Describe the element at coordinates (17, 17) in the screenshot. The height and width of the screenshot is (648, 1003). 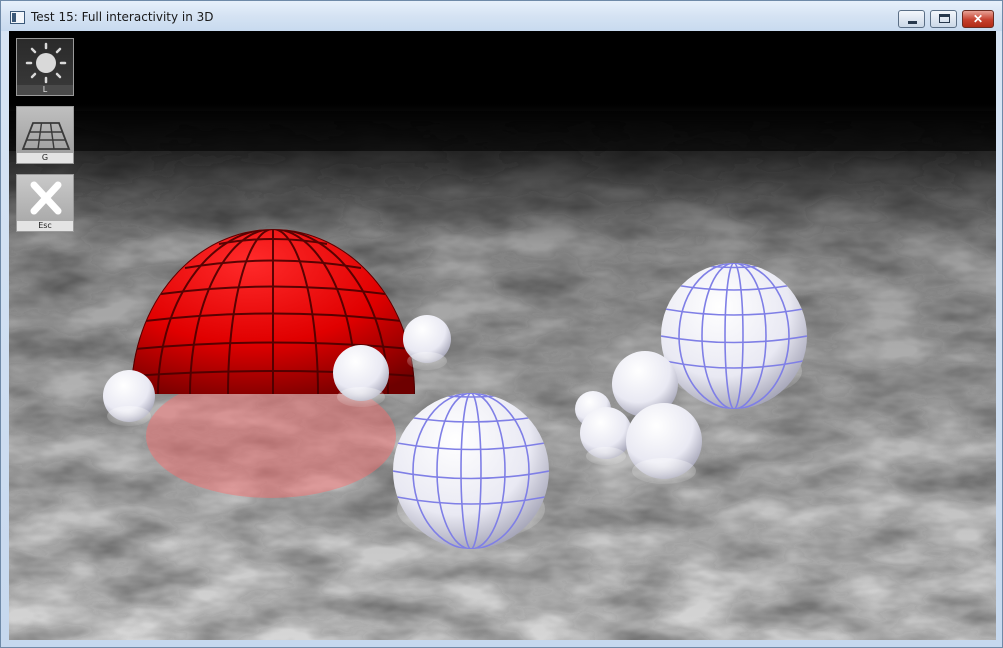
I see `app-icon` at that location.